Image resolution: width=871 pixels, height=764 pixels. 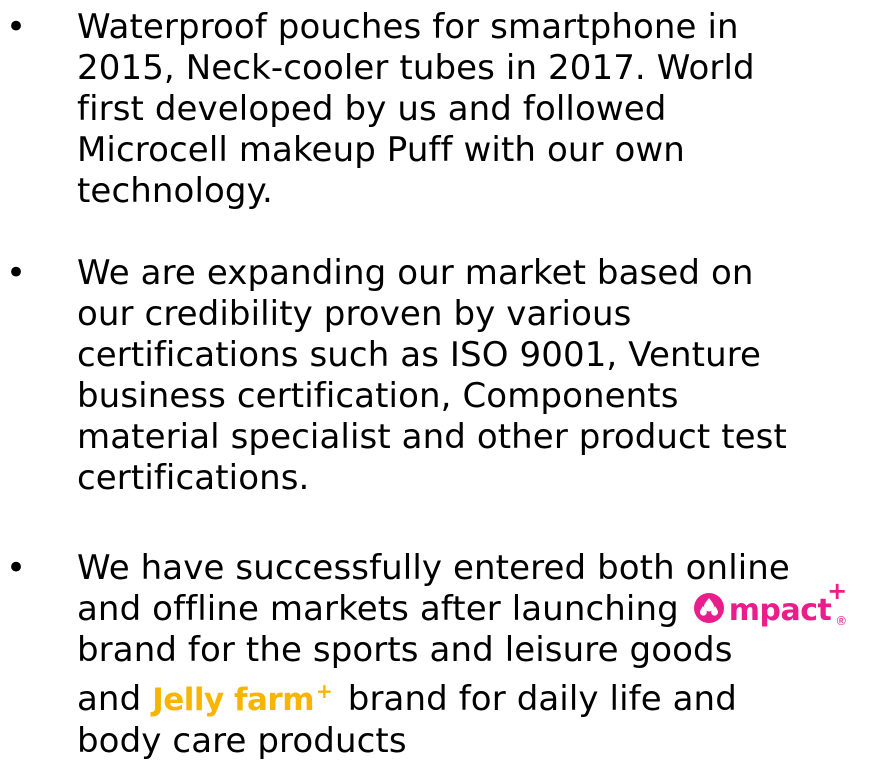 What do you see at coordinates (372, 109) in the screenshot?
I see `text-line: first developed by us and followed` at bounding box center [372, 109].